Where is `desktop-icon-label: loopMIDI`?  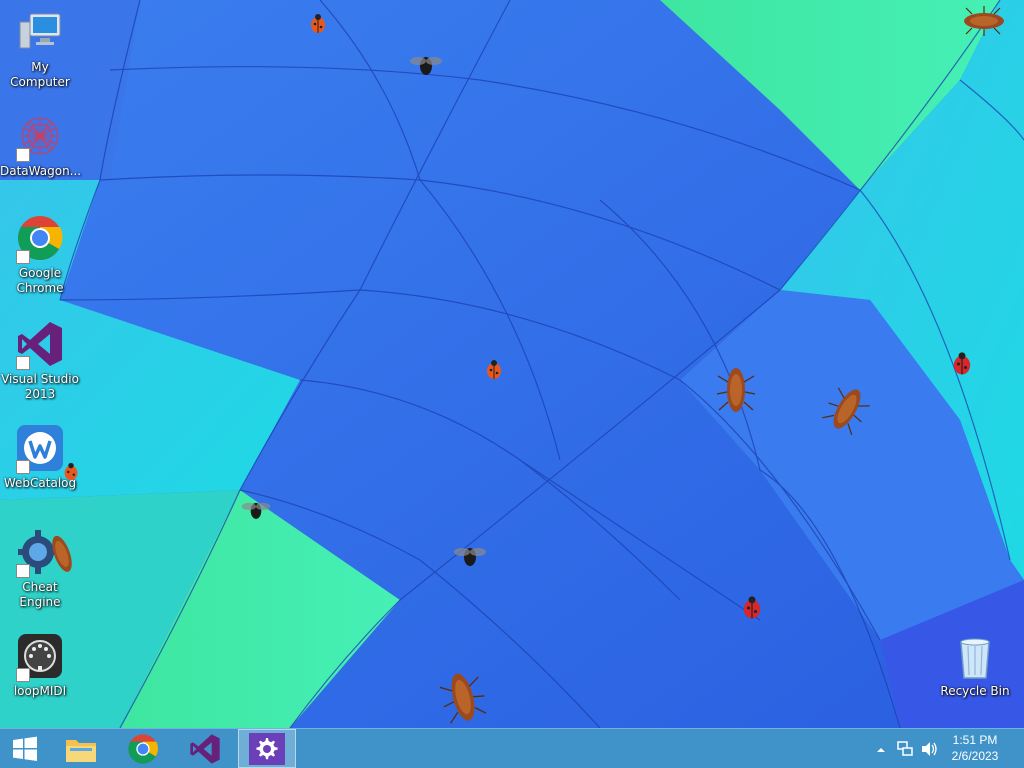 desktop-icon-label: loopMIDI is located at coordinates (40, 691).